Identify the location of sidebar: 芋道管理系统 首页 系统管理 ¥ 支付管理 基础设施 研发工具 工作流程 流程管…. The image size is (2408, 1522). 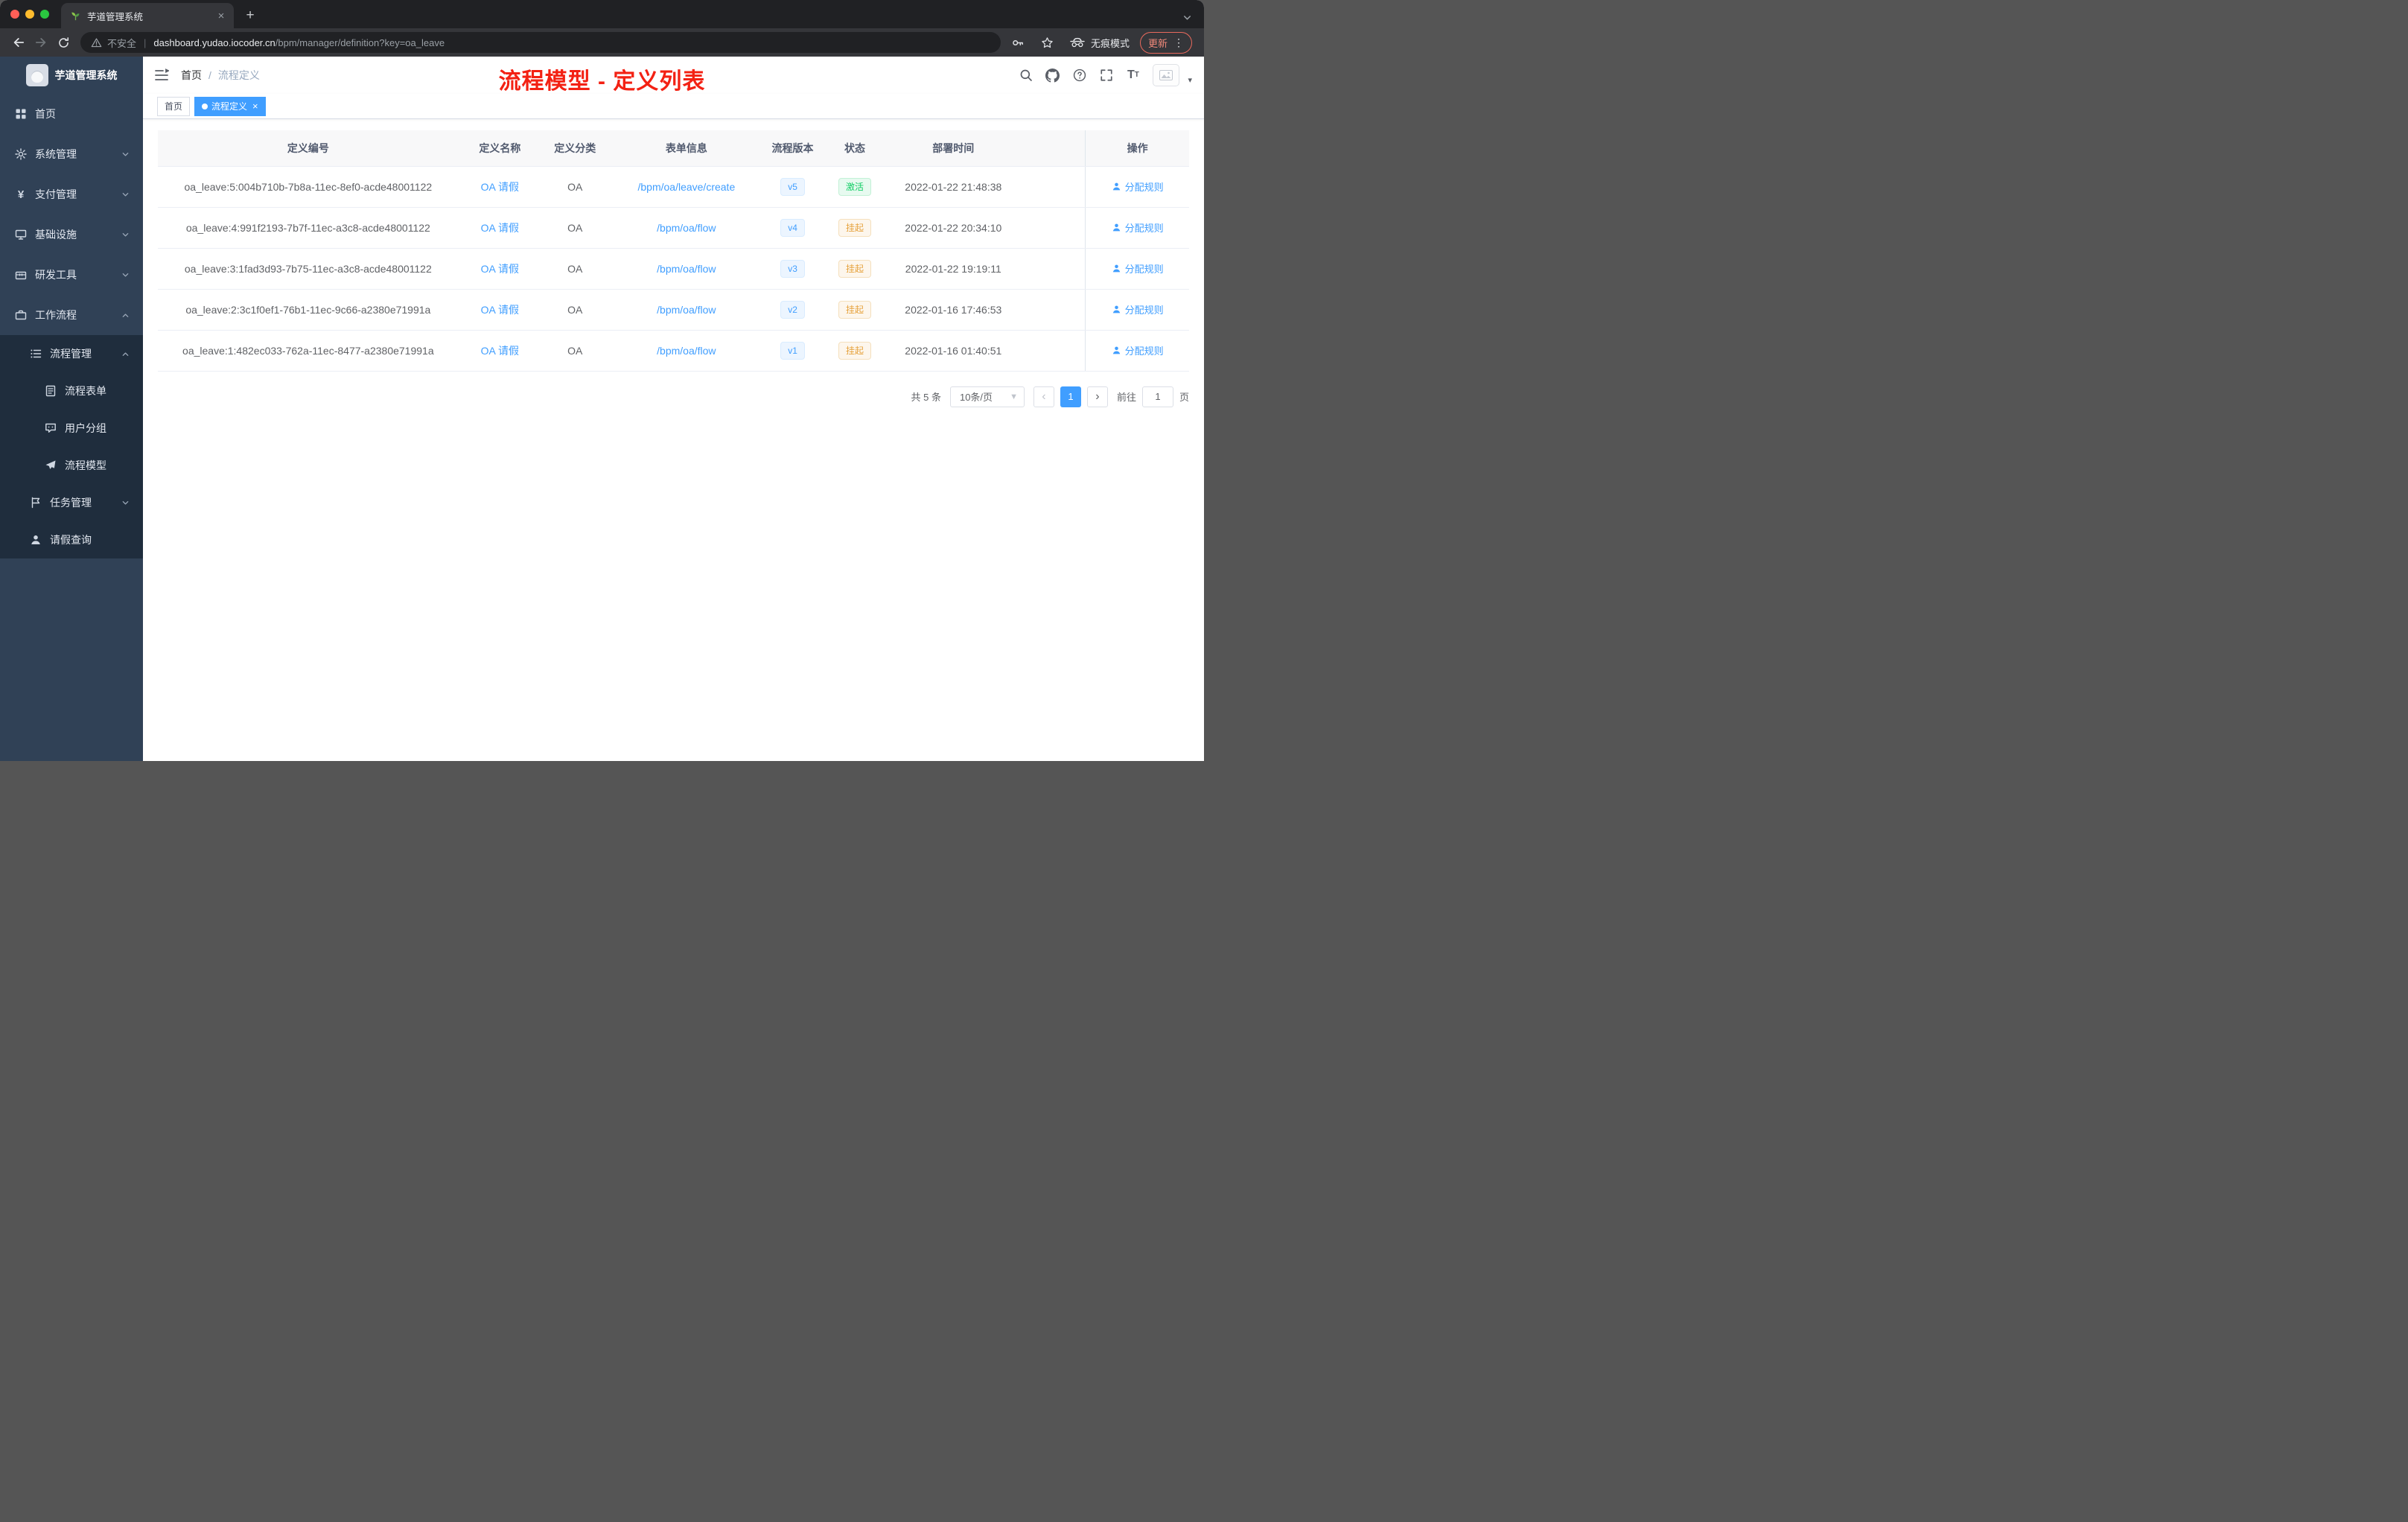
(71, 409).